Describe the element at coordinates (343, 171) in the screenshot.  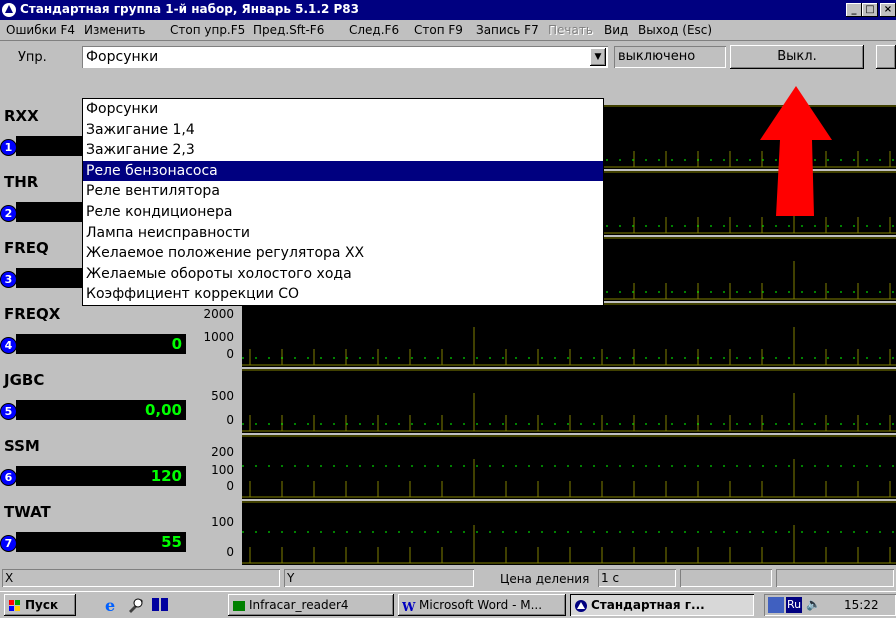
I see `dropdown-option-highlighted: Реле бензонасоса` at that location.